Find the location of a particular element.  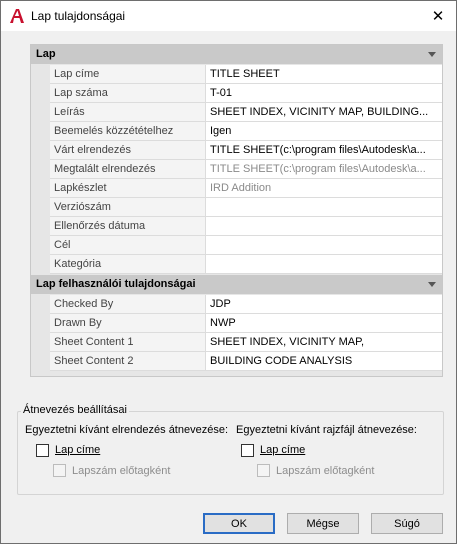

layout-prefix-label: Lapszám előtagként is located at coordinates (121, 471).